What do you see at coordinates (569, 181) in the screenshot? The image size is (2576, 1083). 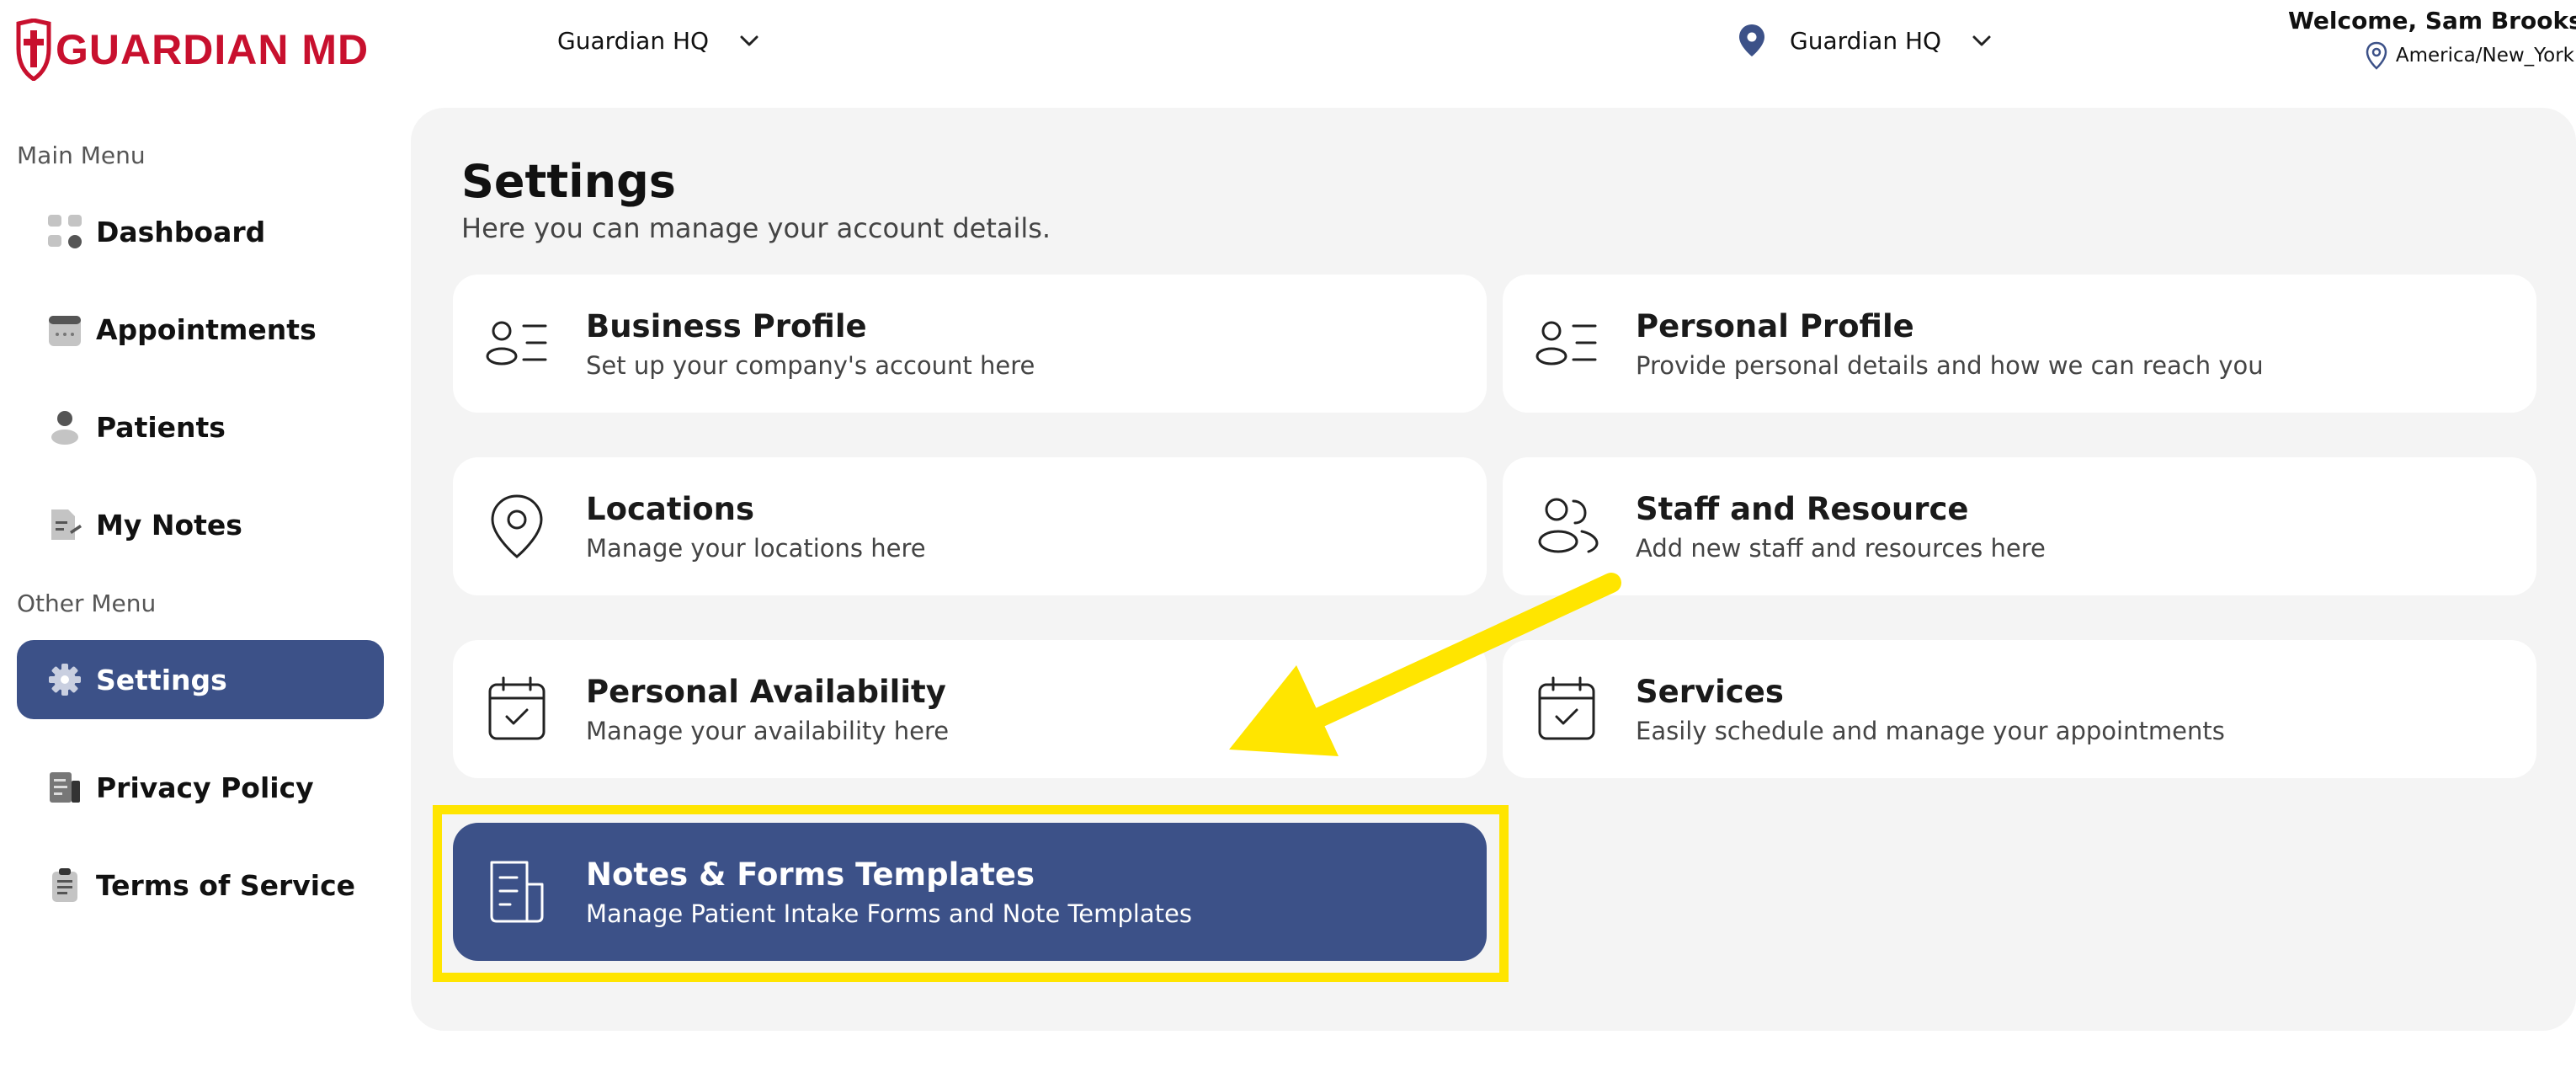 I see `page-title: Settings` at bounding box center [569, 181].